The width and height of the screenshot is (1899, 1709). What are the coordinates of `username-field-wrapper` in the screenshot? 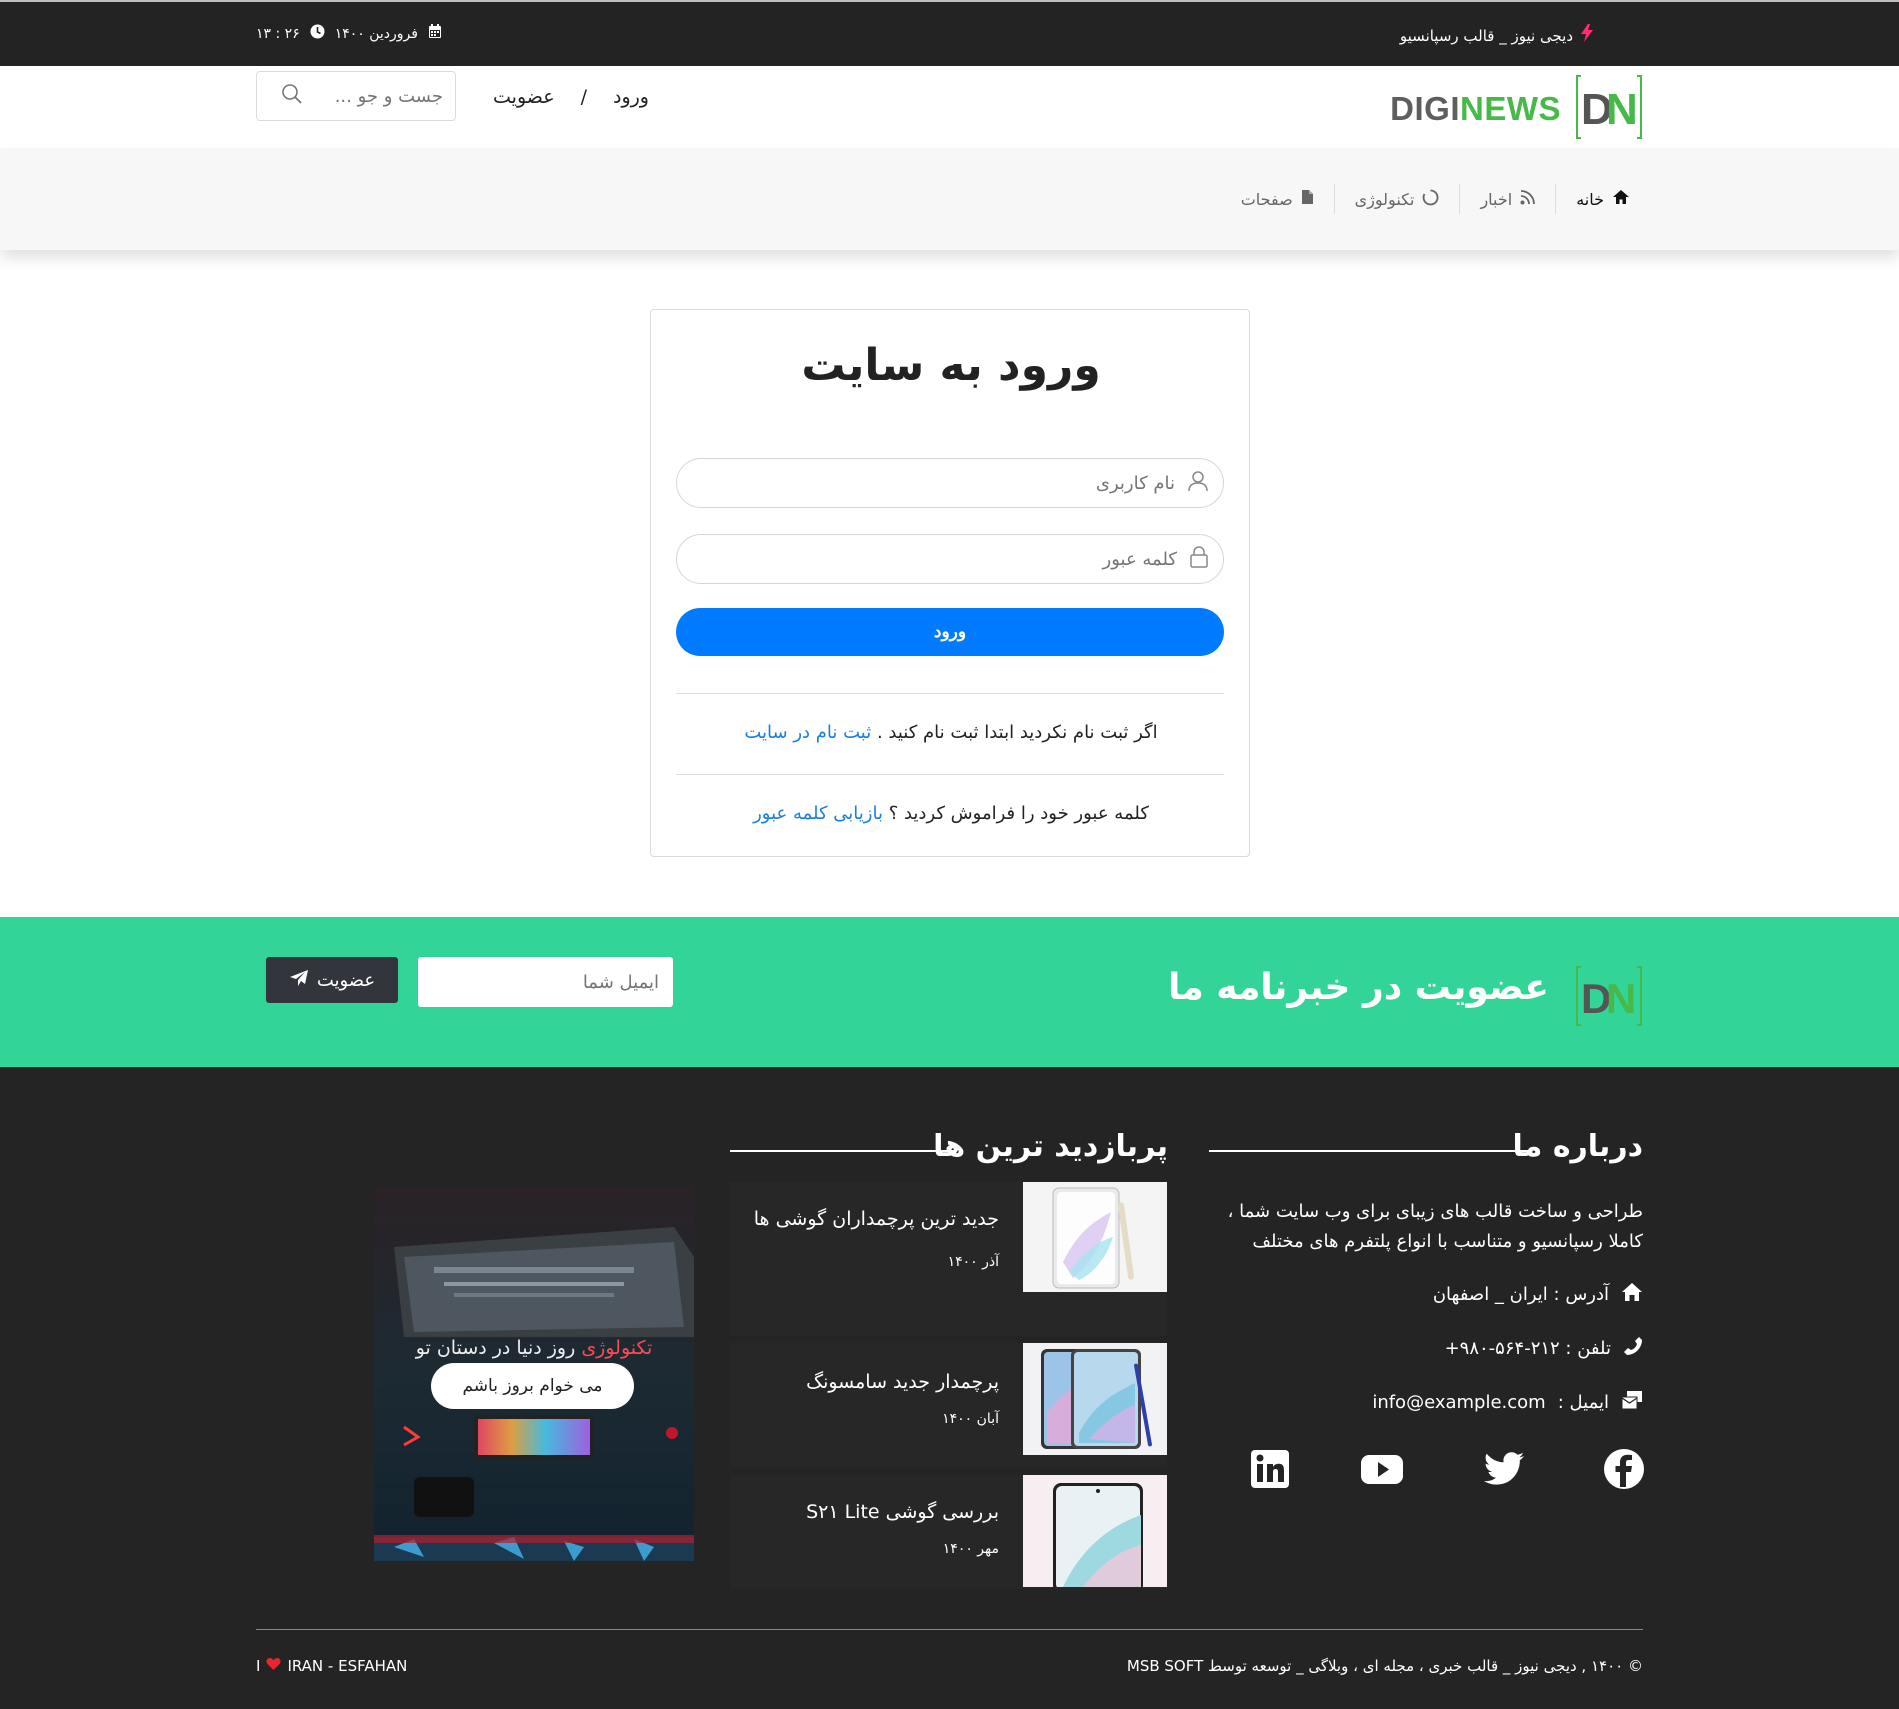 It's located at (950, 483).